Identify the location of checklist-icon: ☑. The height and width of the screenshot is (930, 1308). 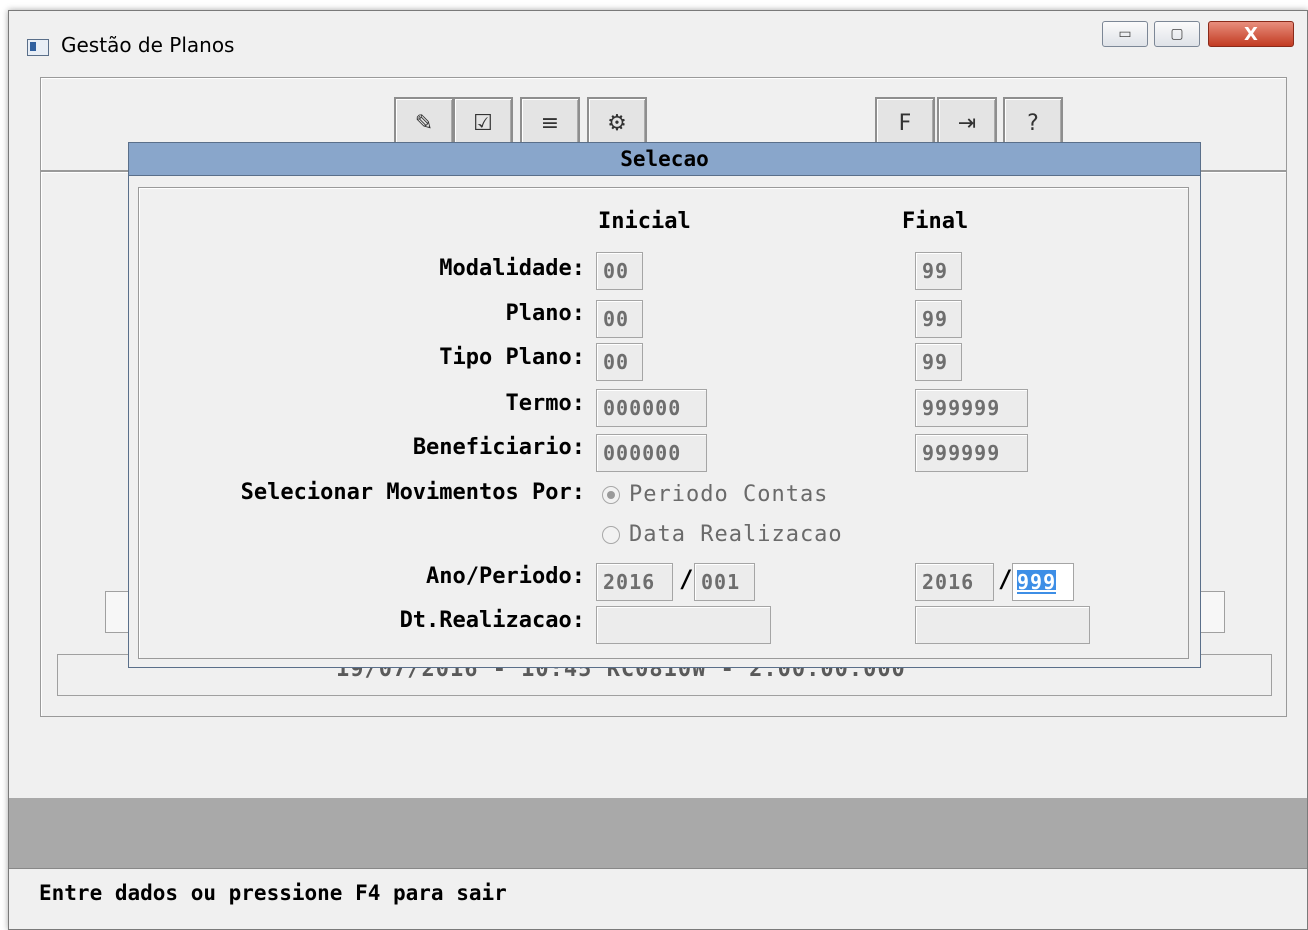
(483, 123).